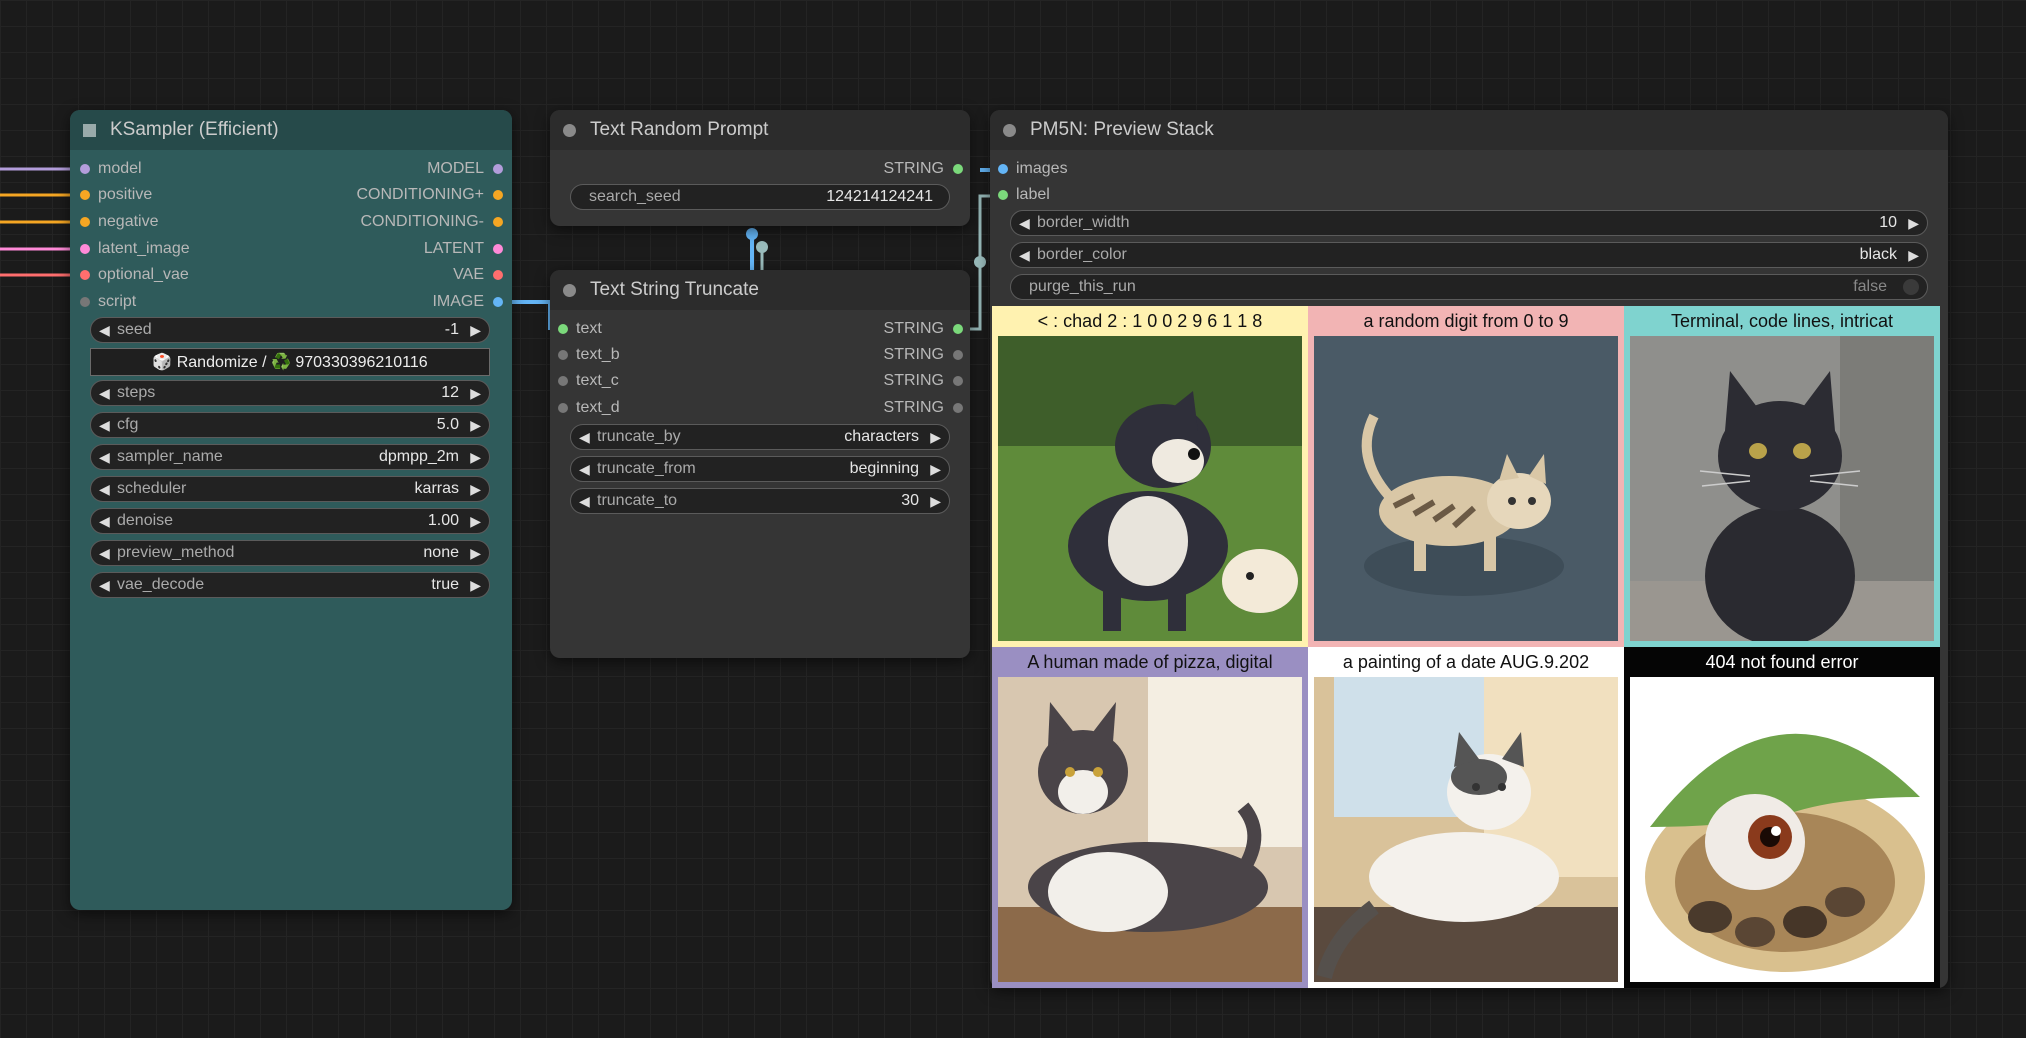 This screenshot has width=2026, height=1038. What do you see at coordinates (85, 249) in the screenshot?
I see `latent-socket-icon` at bounding box center [85, 249].